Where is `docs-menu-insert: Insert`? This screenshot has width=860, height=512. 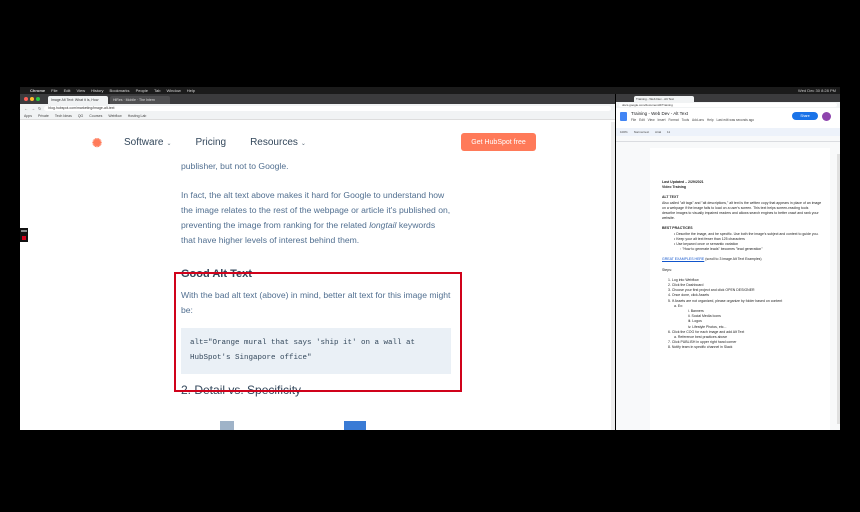
docs-menu-insert: Insert is located at coordinates (662, 120).